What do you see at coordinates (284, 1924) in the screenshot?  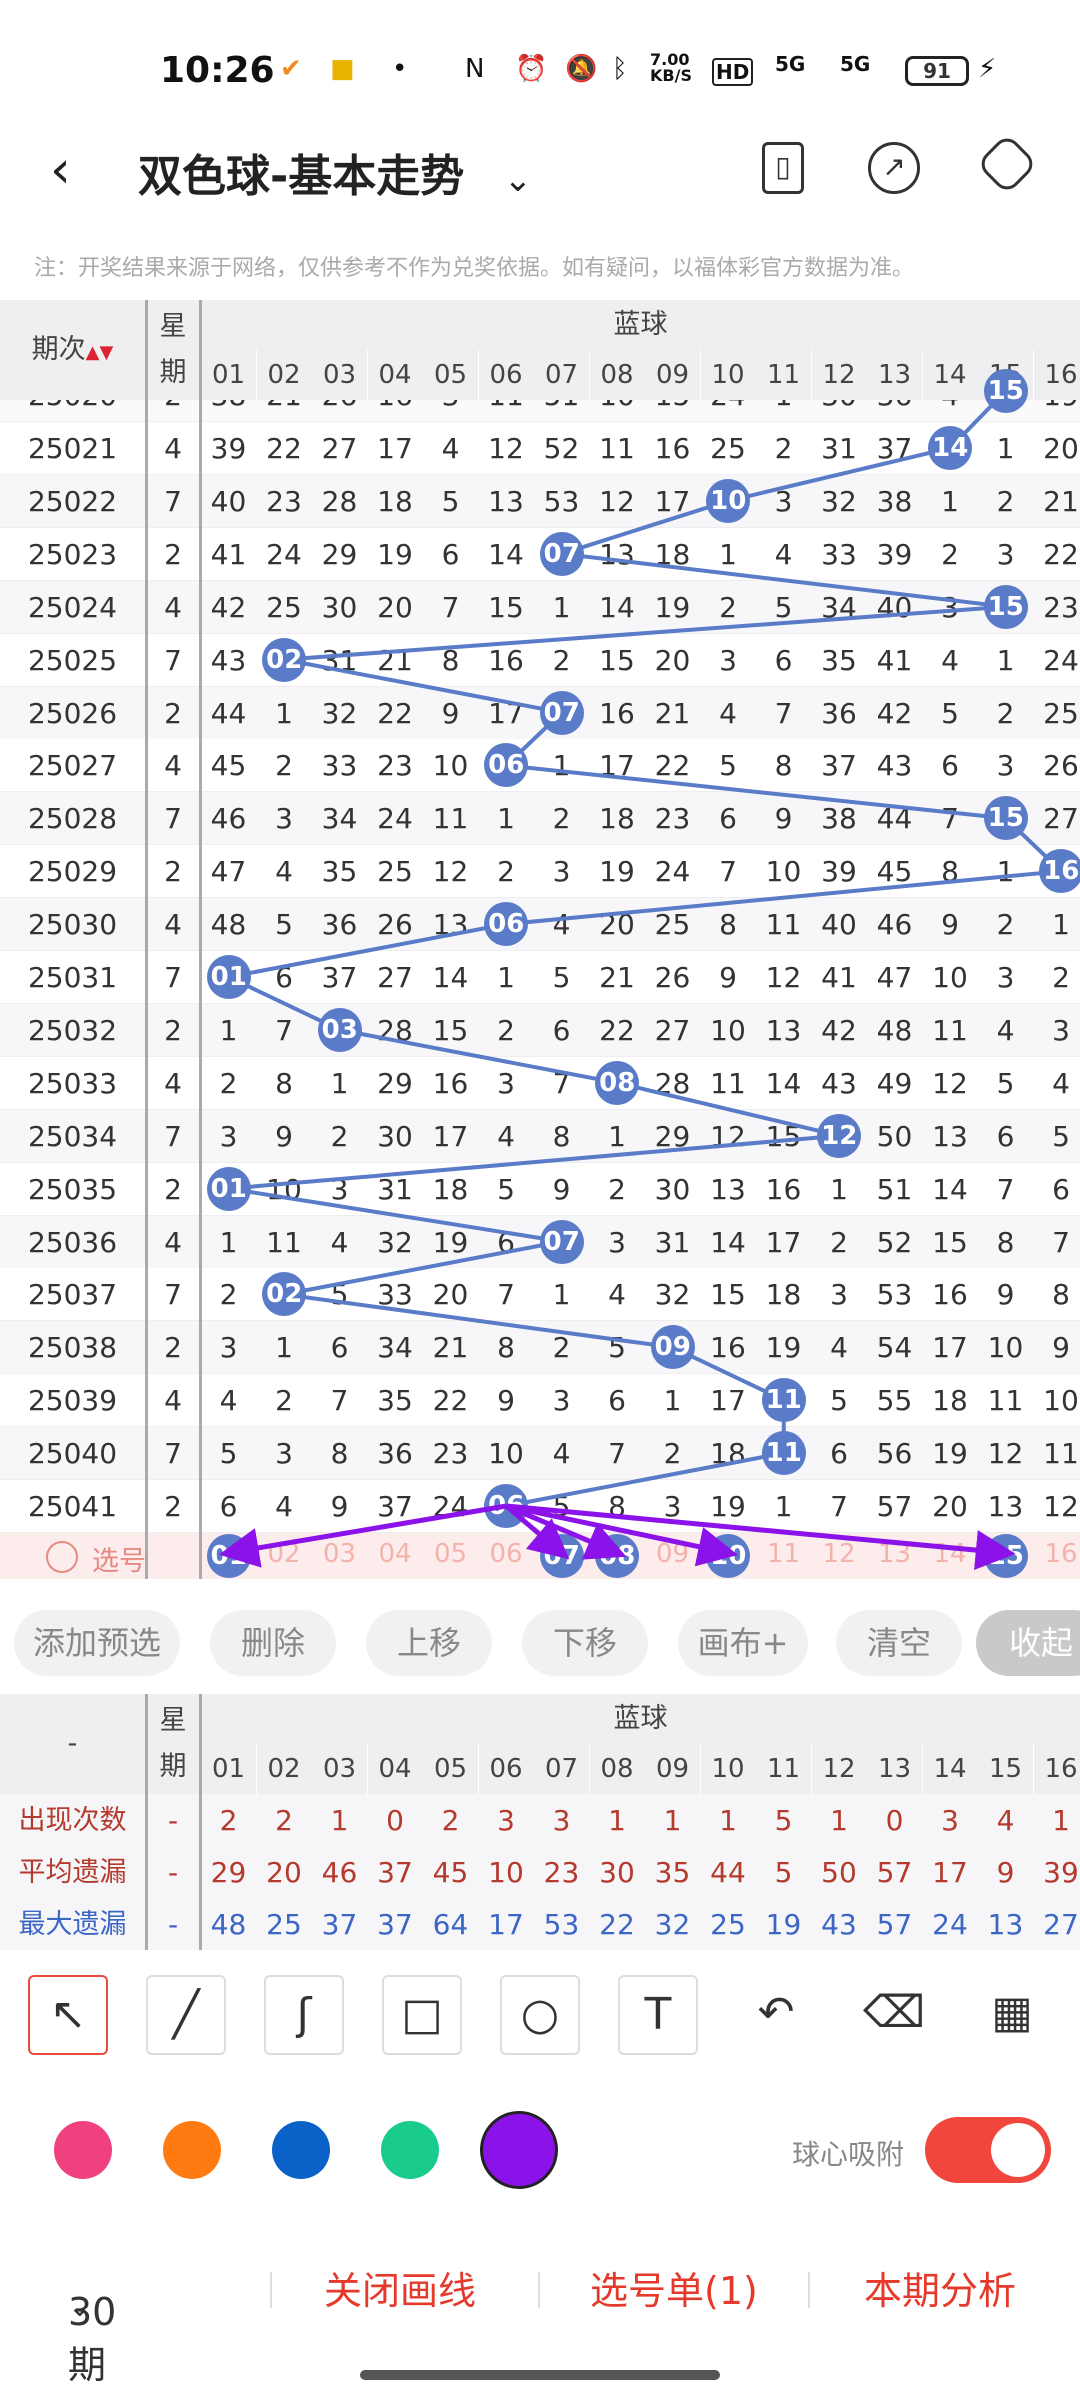 I see `stats-value: 25` at bounding box center [284, 1924].